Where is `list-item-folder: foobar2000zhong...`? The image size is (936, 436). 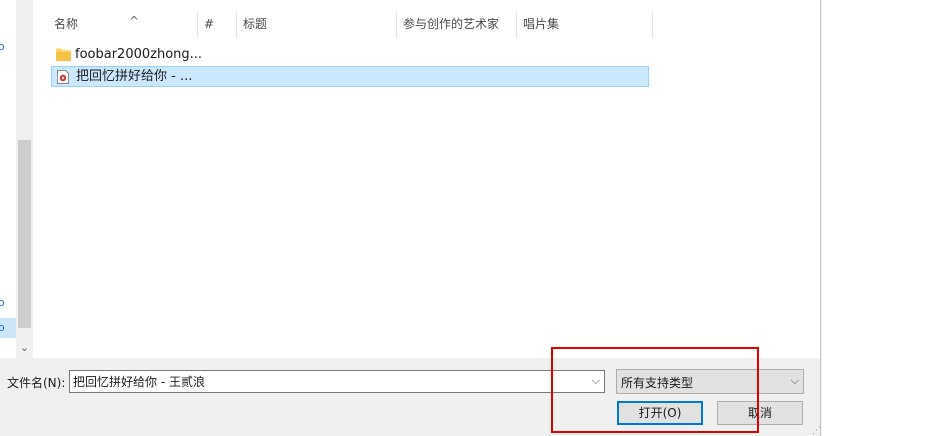
list-item-folder: foobar2000zhong... is located at coordinates (350, 55).